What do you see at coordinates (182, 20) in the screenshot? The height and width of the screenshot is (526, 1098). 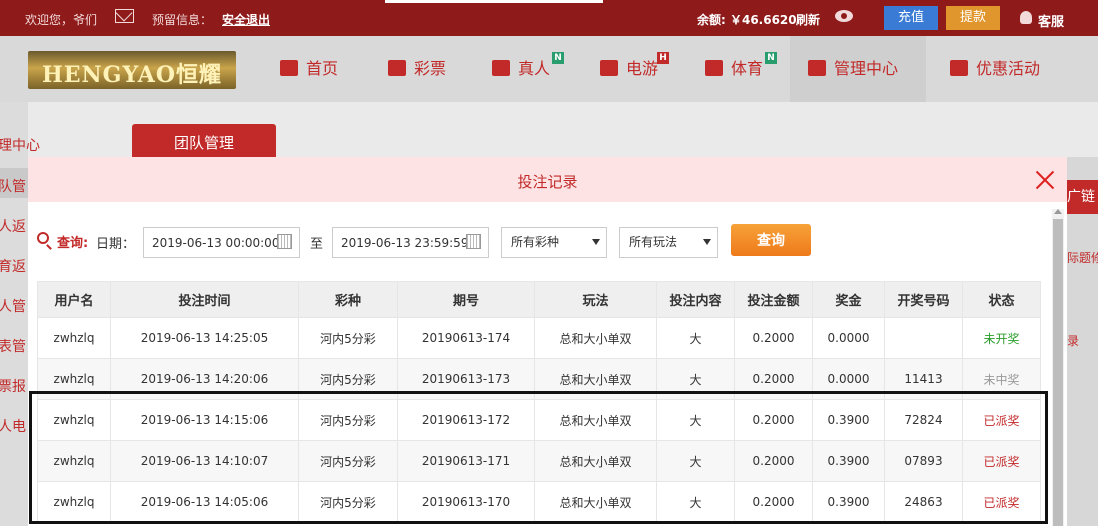 I see `notice-label: 预留信息：` at bounding box center [182, 20].